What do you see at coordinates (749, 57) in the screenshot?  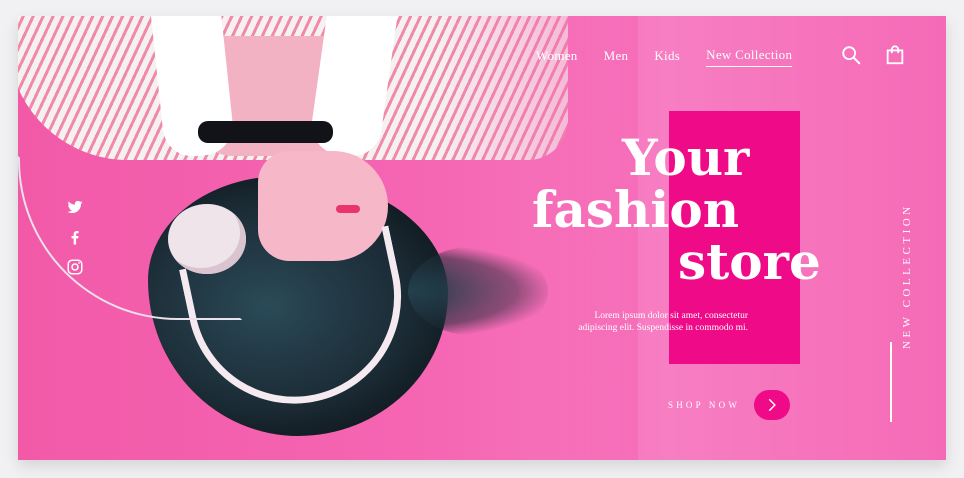 I see `nav-item-new-collection: New Collection` at bounding box center [749, 57].